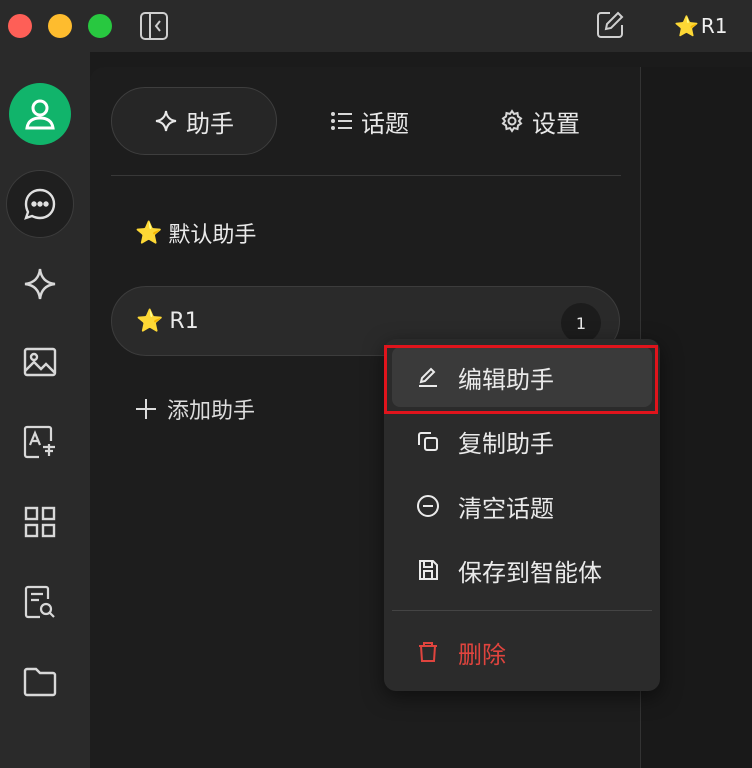  I want to click on save-icon, so click(428, 570).